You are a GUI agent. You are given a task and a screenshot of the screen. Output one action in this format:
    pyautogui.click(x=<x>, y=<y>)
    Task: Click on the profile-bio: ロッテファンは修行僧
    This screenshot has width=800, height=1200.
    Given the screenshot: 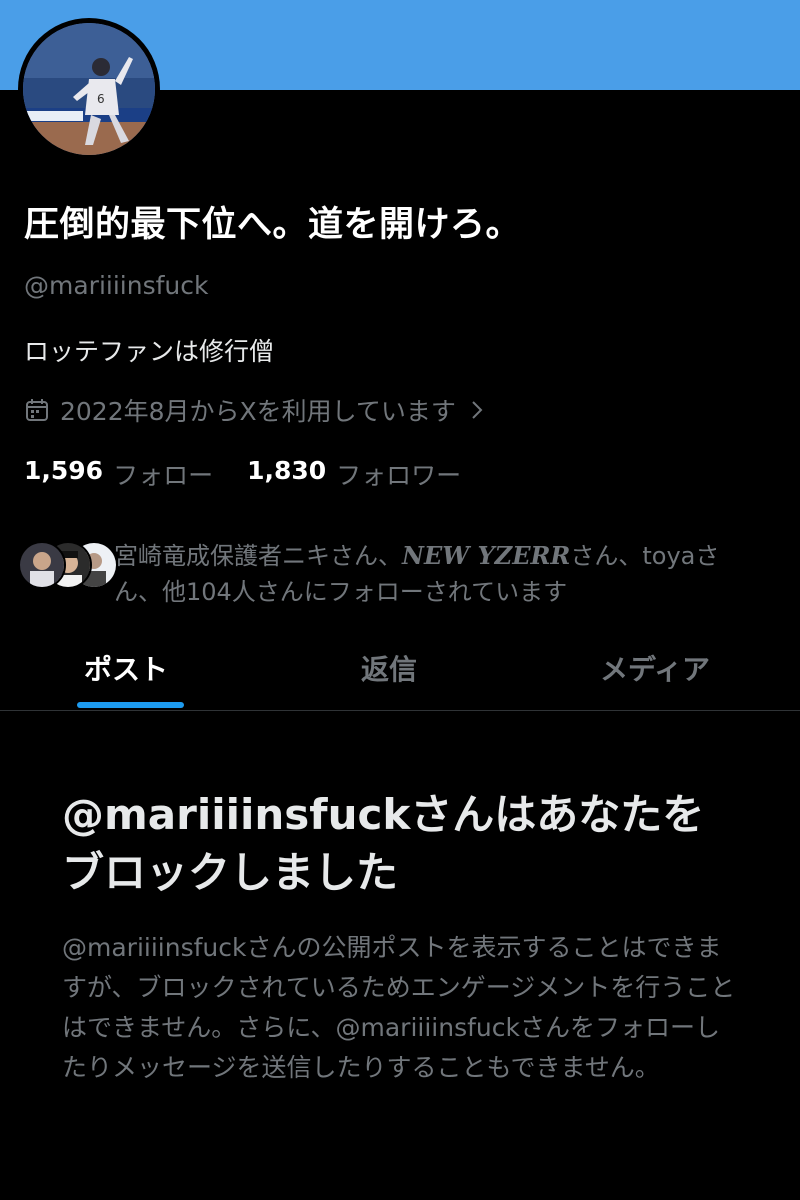 What is the action you would take?
    pyautogui.click(x=149, y=351)
    